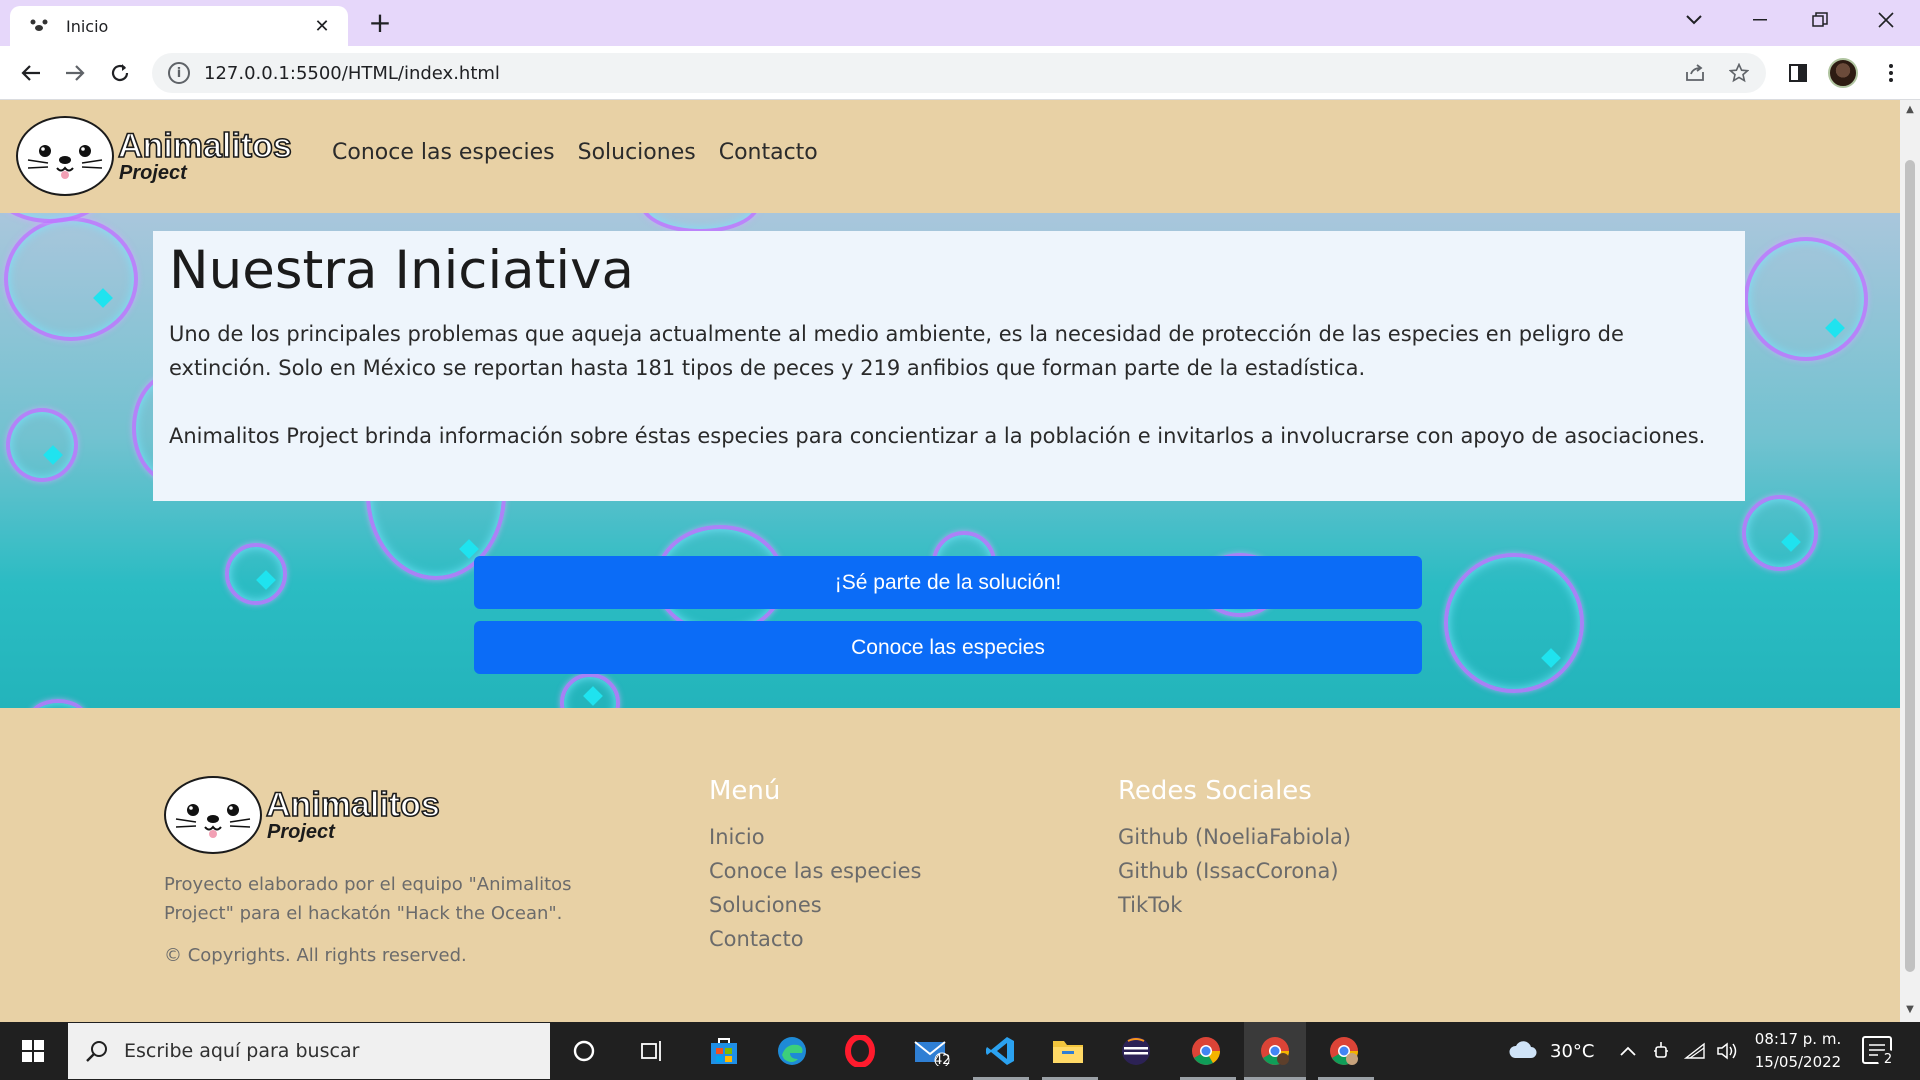 This screenshot has height=1080, width=1920. What do you see at coordinates (575, 152) in the screenshot?
I see `main-nav: Conoce las especies Soluciones Contacto` at bounding box center [575, 152].